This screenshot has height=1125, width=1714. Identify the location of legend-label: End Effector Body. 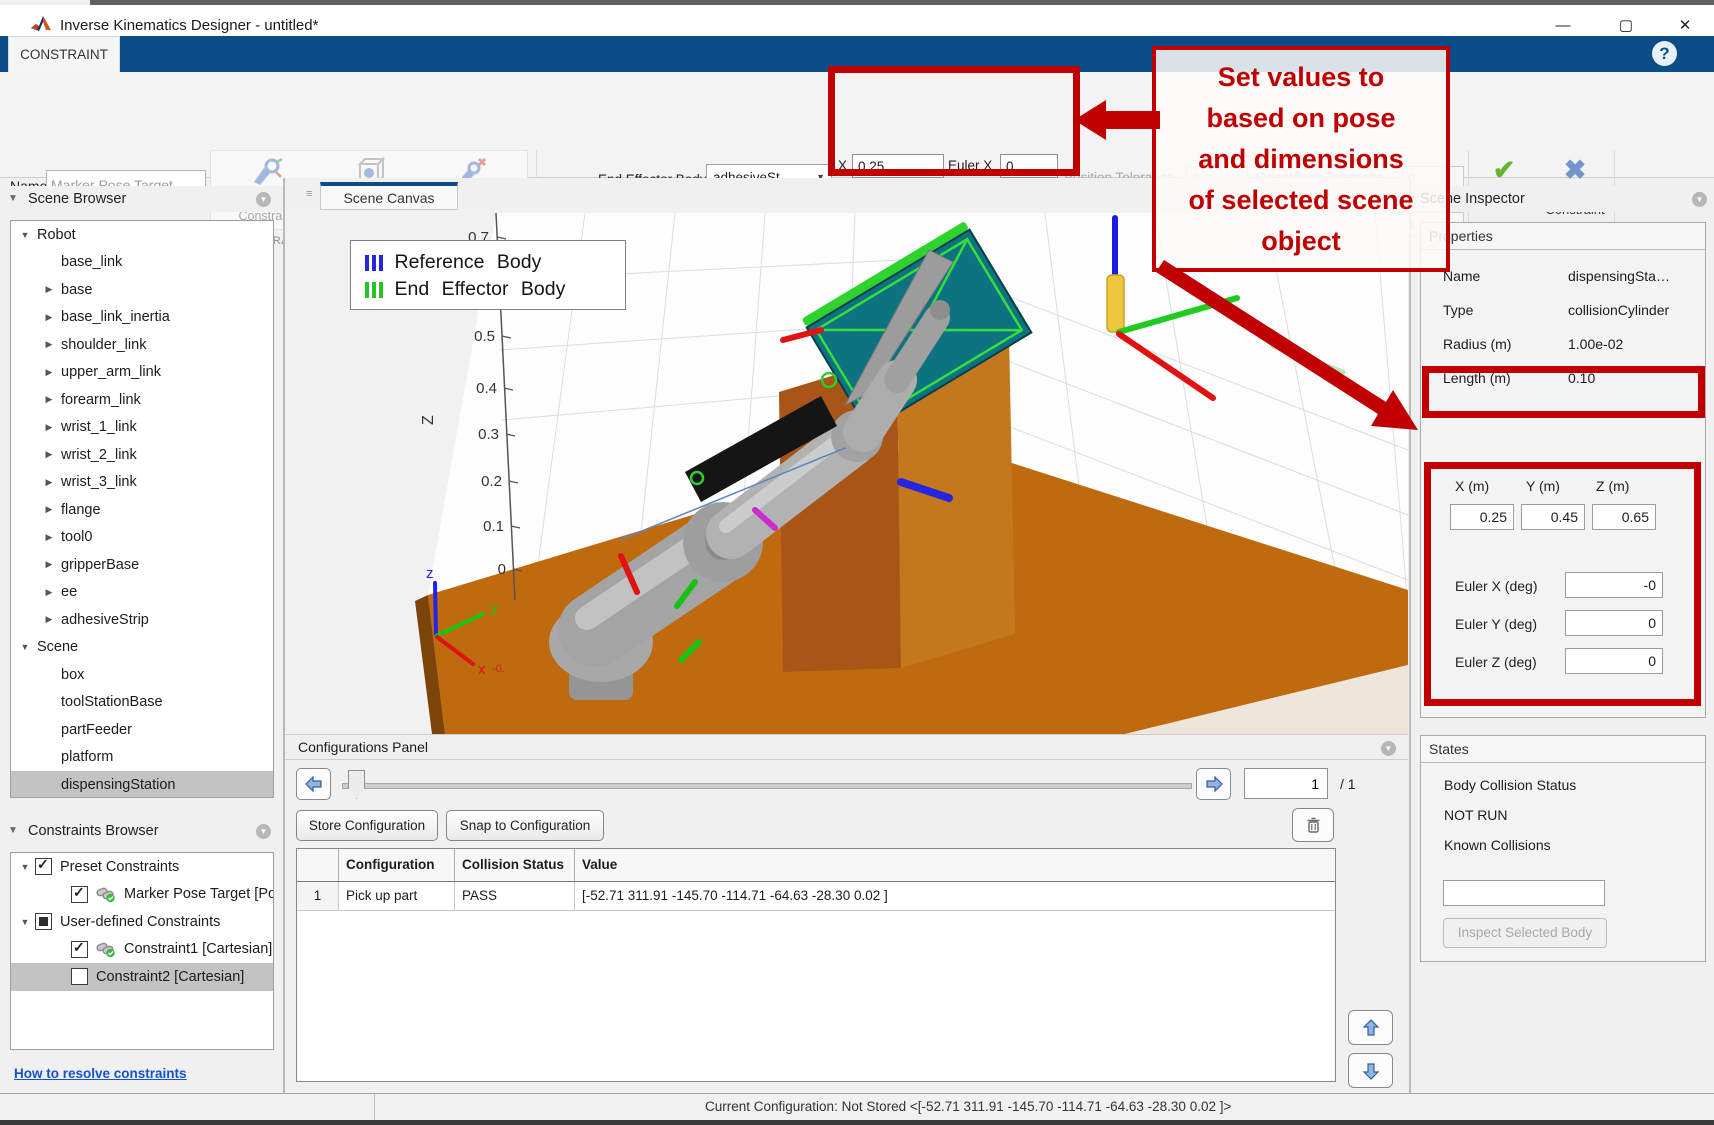
(480, 289).